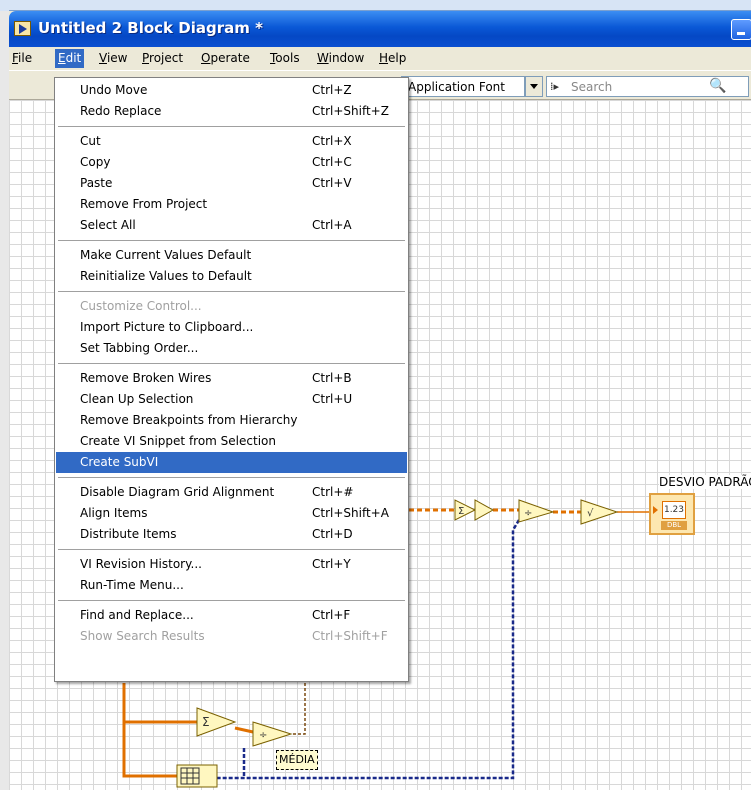 The image size is (751, 790). Describe the element at coordinates (463, 86) in the screenshot. I see `font-selector: Application Font` at that location.